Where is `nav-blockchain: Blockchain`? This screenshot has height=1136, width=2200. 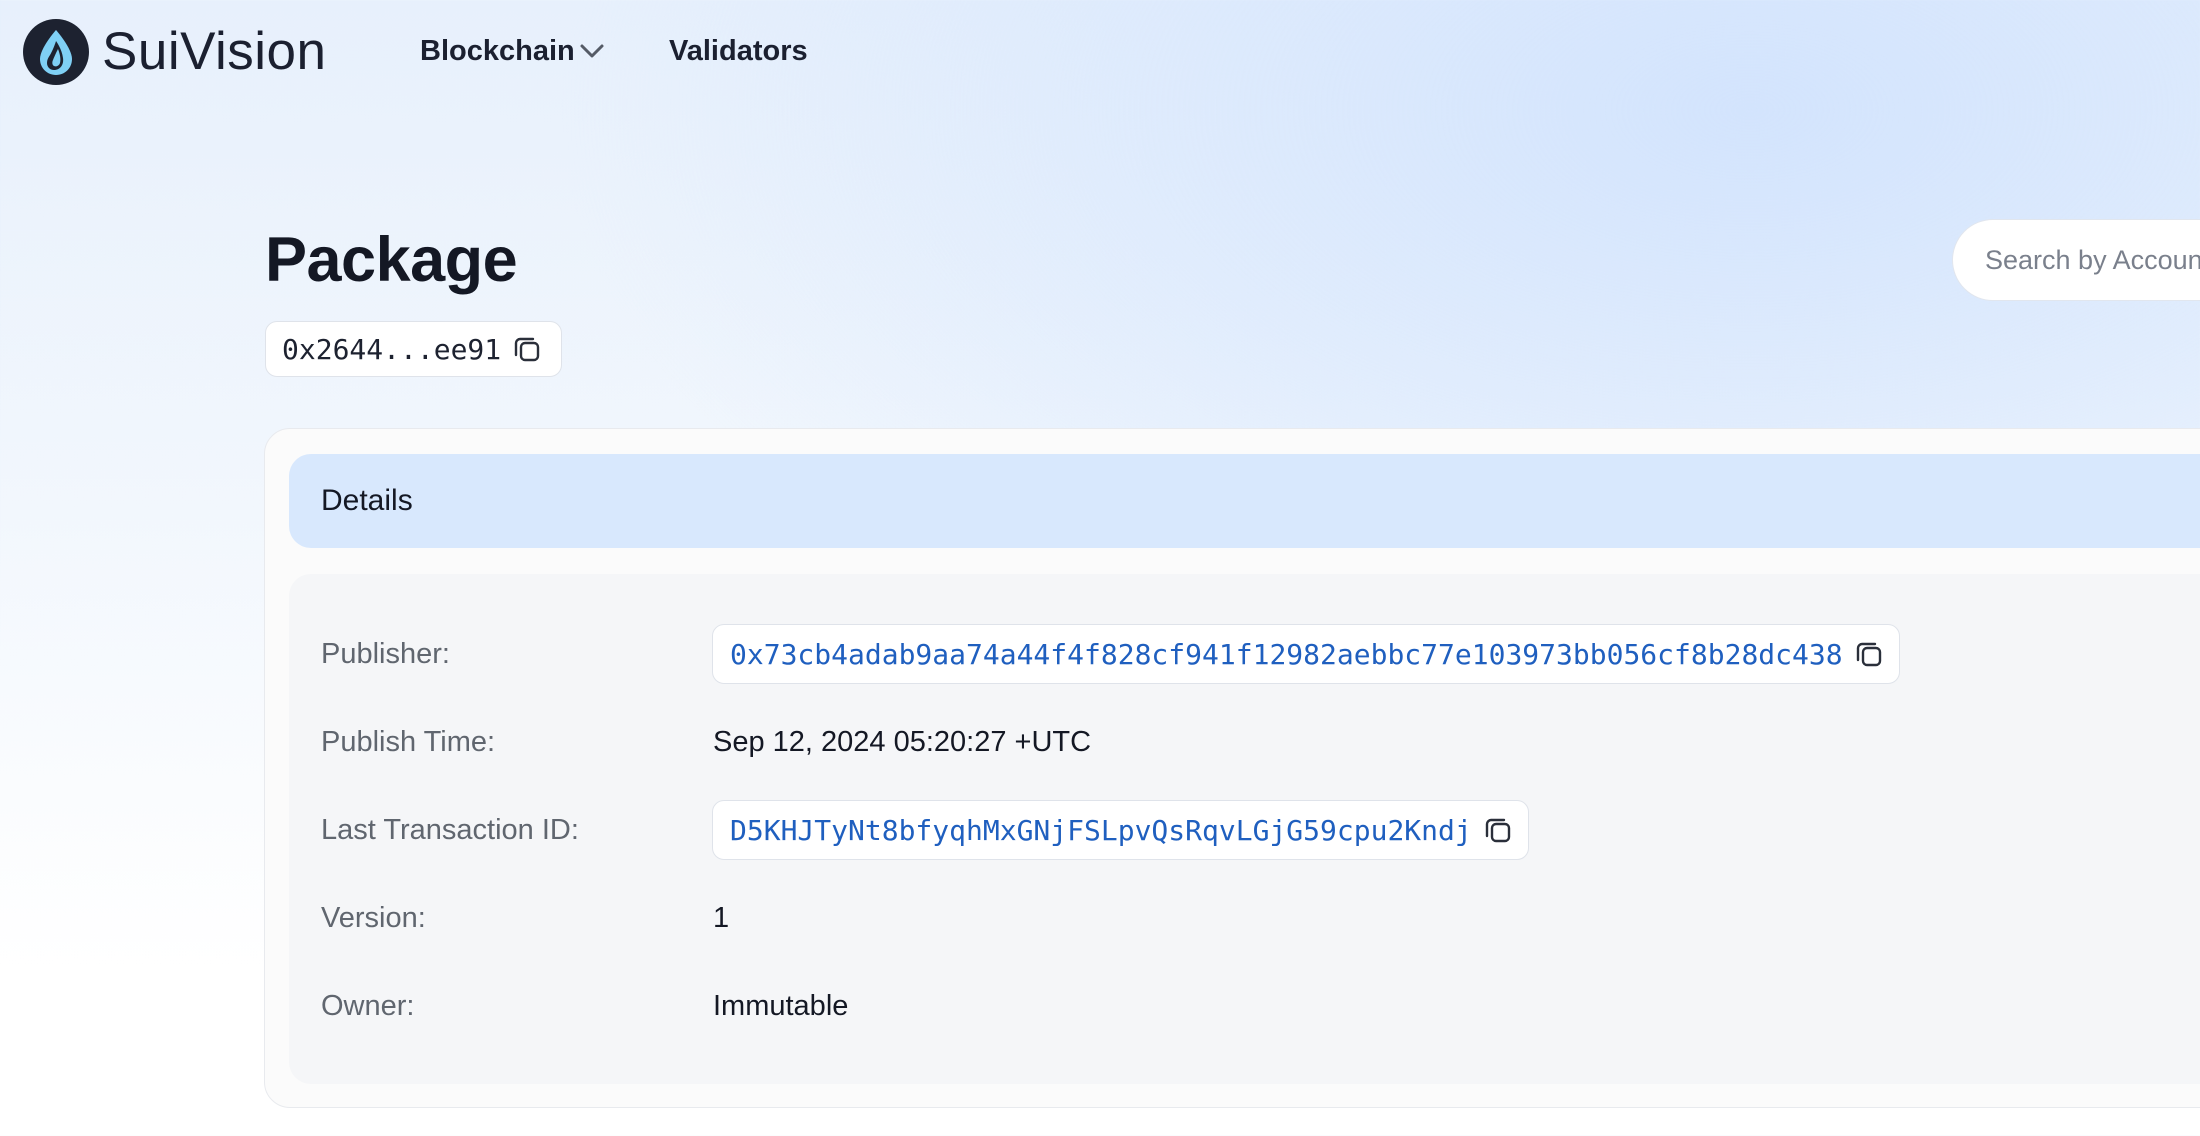
nav-blockchain: Blockchain is located at coordinates (497, 51).